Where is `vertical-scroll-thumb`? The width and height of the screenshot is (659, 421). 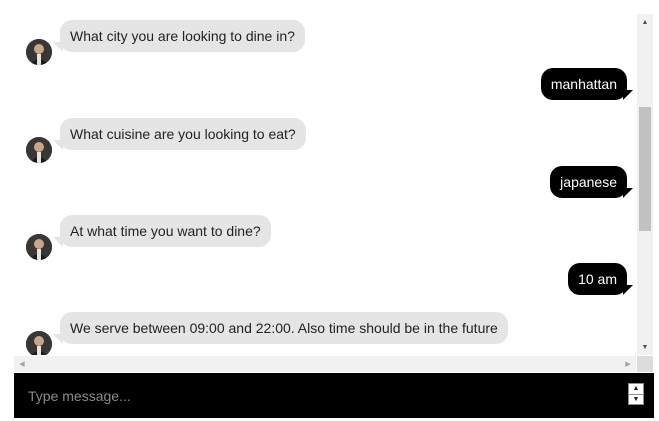
vertical-scroll-thumb is located at coordinates (645, 169).